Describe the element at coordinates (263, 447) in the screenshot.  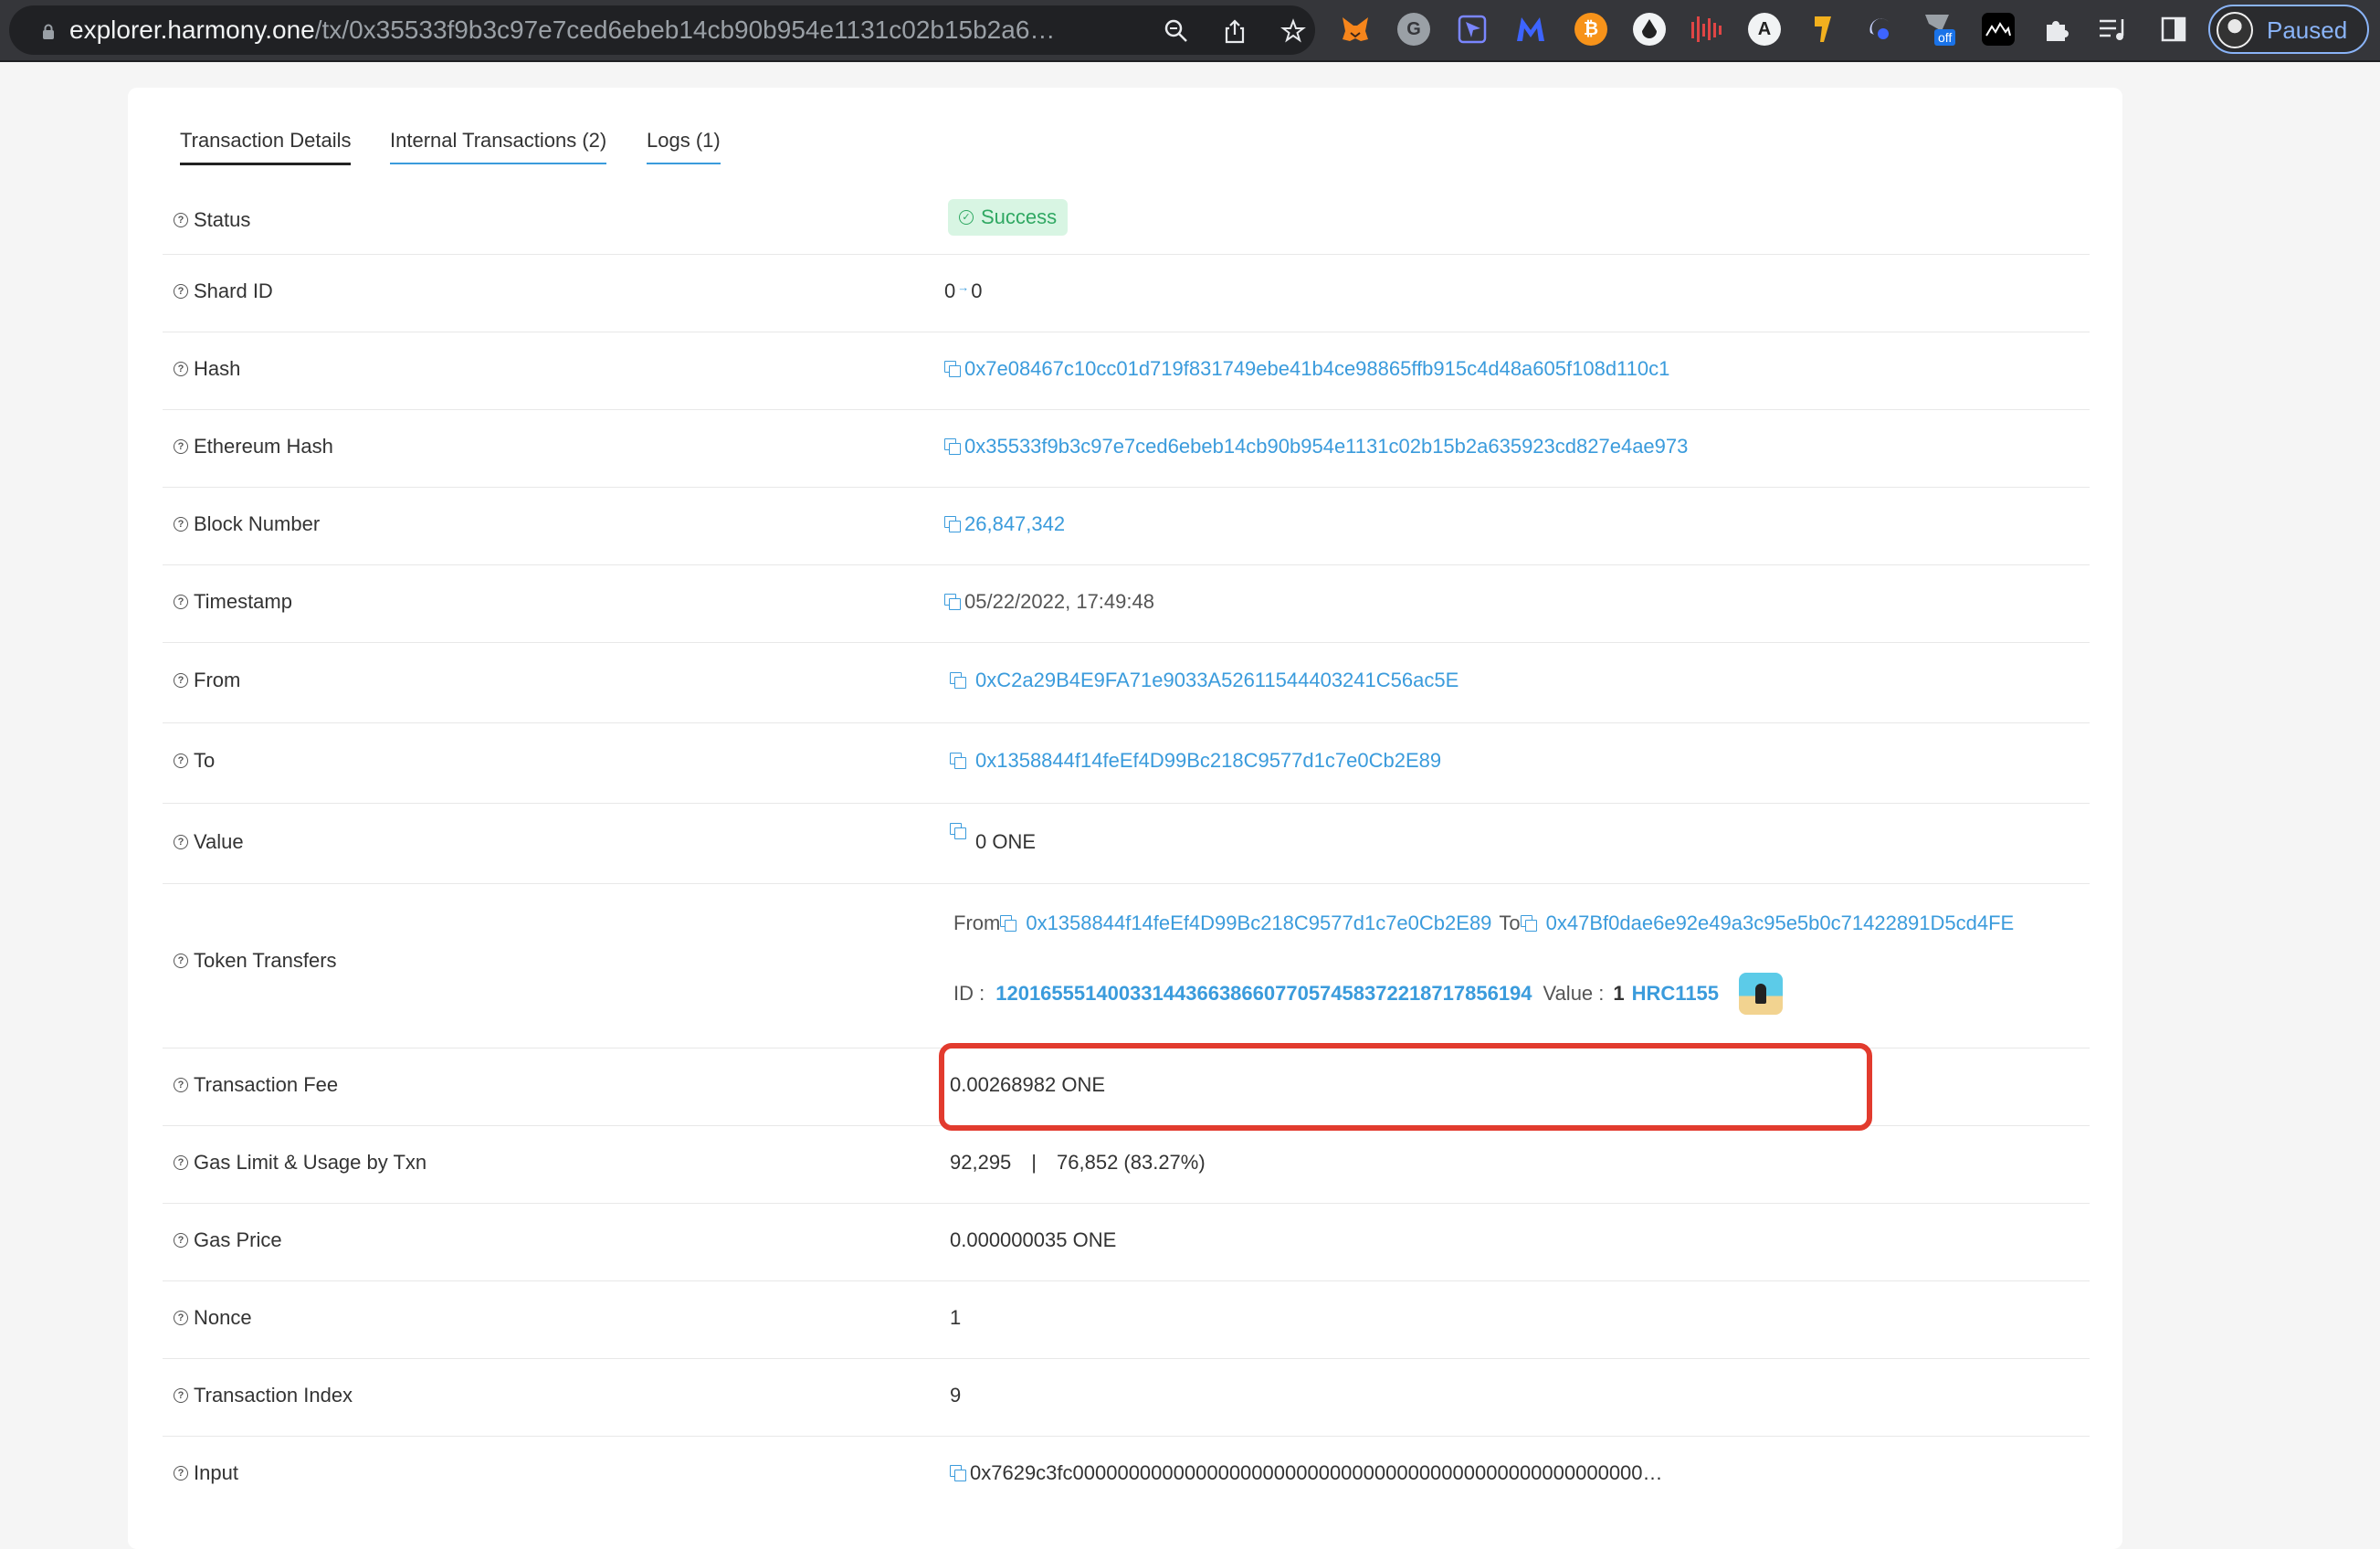
I see `eth-hash-label-text: Ethereum Hash` at that location.